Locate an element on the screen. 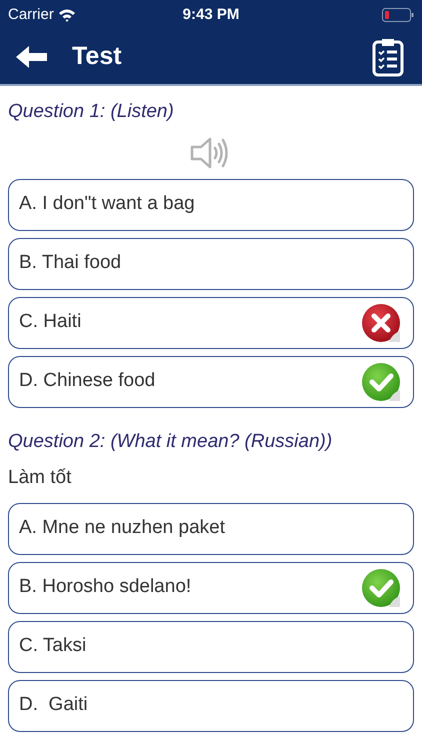 The width and height of the screenshot is (422, 750). clipboard-button is located at coordinates (389, 57).